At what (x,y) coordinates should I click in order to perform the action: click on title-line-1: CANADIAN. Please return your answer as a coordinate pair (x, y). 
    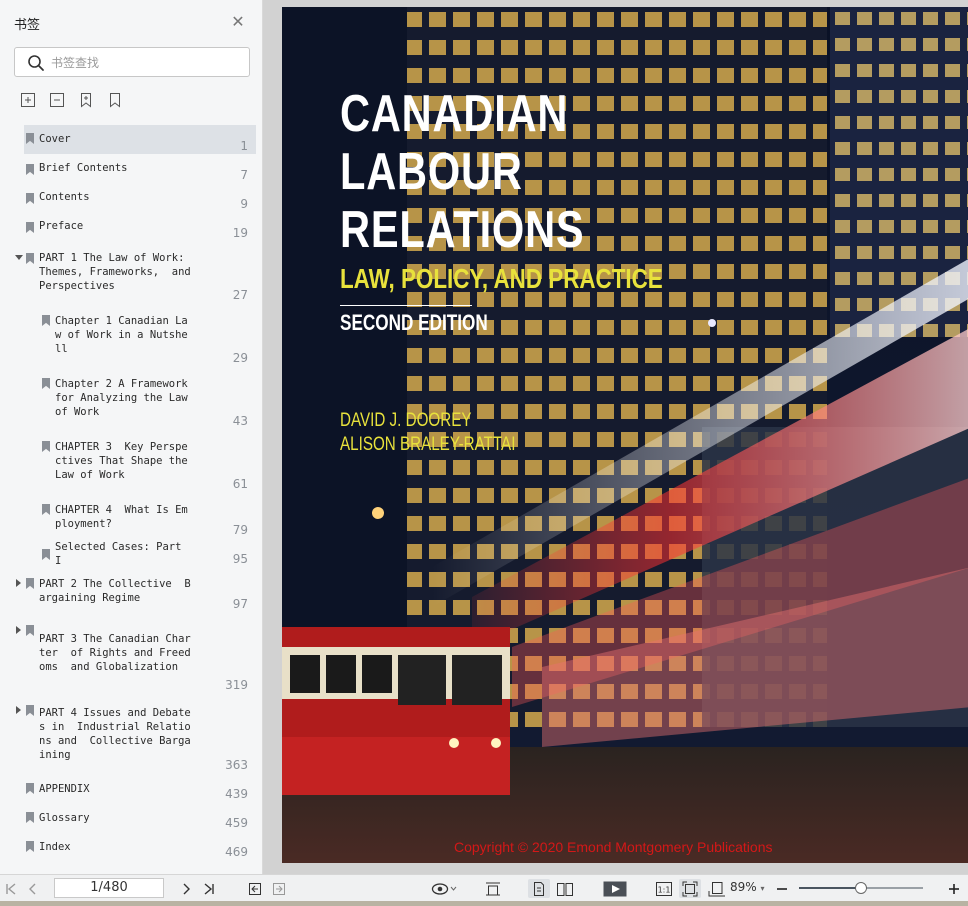
    Looking at the image, I should click on (454, 114).